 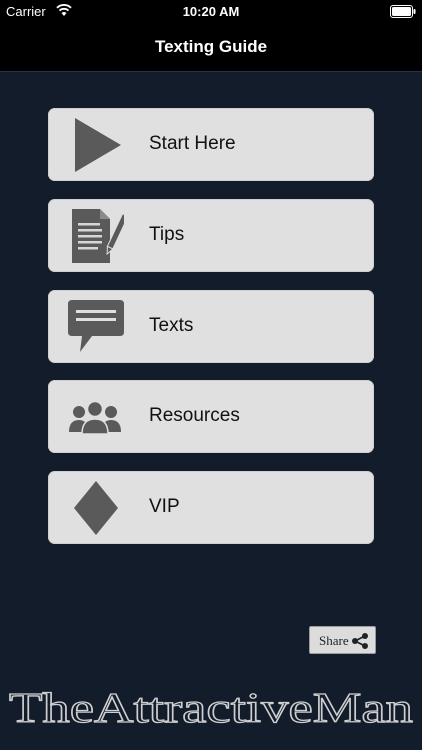 What do you see at coordinates (211, 507) in the screenshot?
I see `vip-button: VIP` at bounding box center [211, 507].